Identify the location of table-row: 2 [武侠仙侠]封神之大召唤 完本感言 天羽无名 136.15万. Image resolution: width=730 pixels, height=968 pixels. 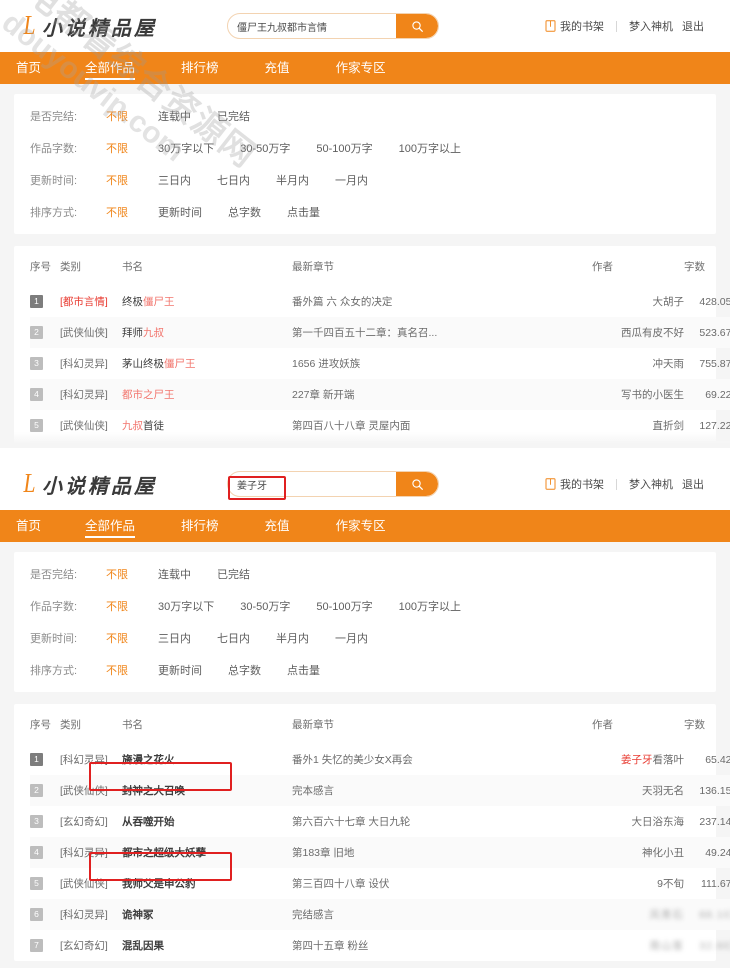
(380, 790).